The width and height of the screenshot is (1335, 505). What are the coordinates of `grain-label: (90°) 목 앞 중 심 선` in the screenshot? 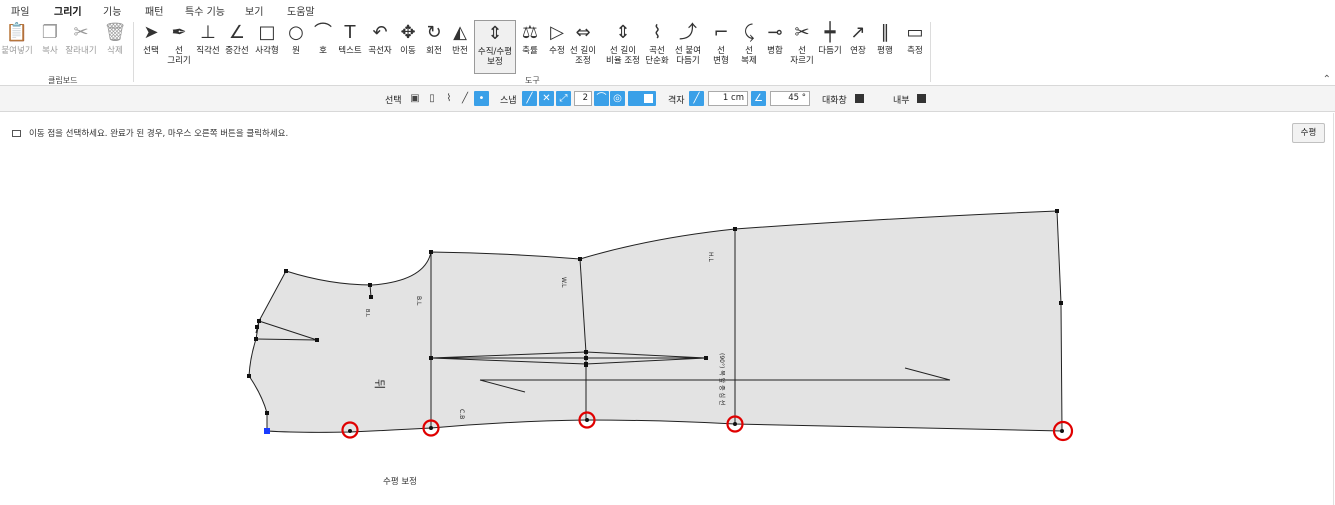 It's located at (722, 379).